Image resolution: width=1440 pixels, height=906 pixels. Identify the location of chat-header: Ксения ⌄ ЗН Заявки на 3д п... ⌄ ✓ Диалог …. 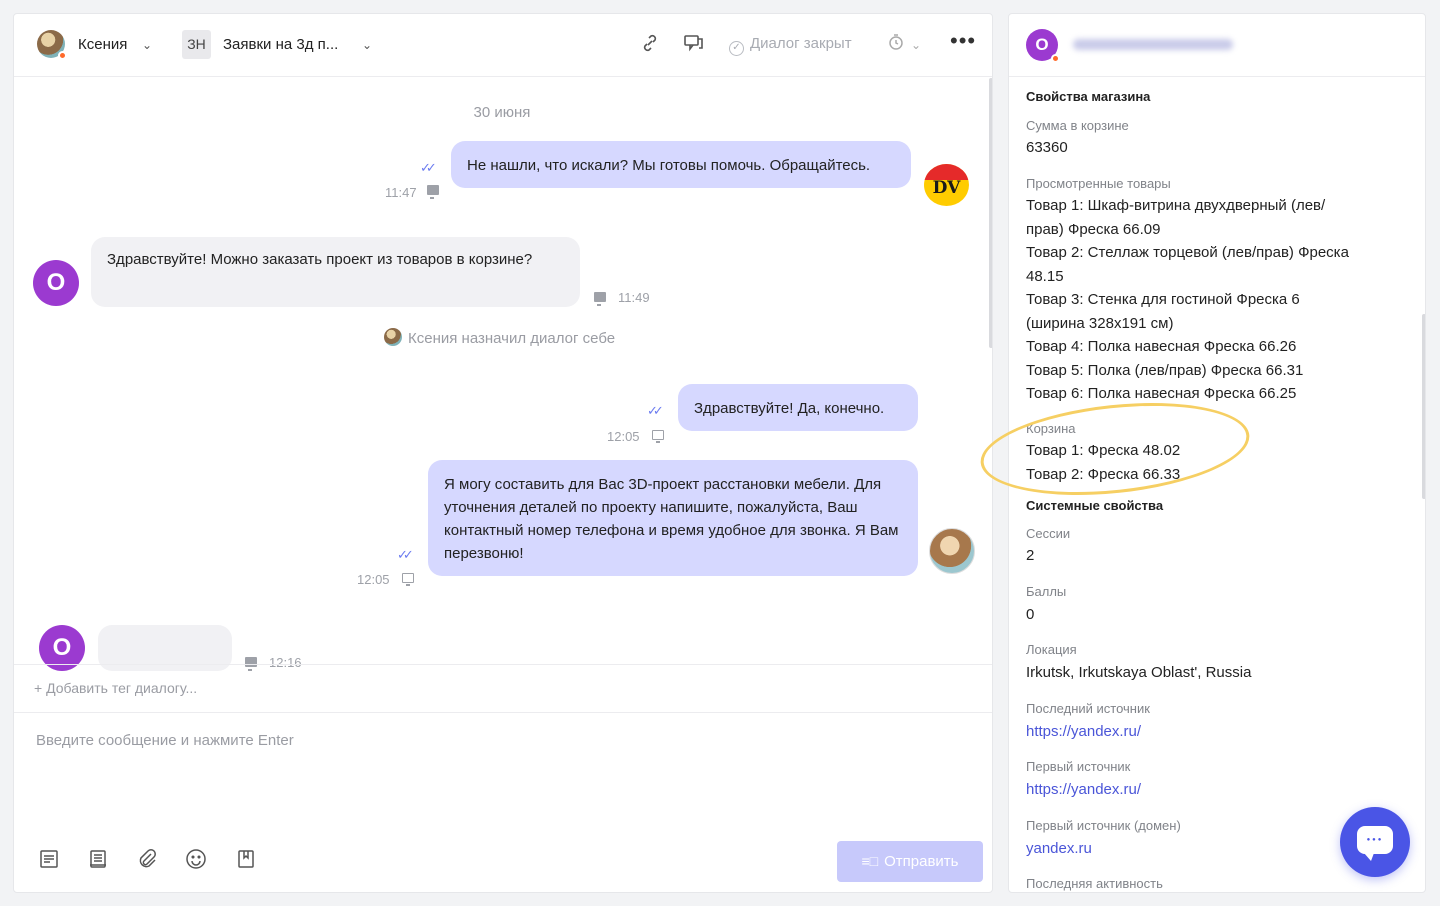
(503, 45).